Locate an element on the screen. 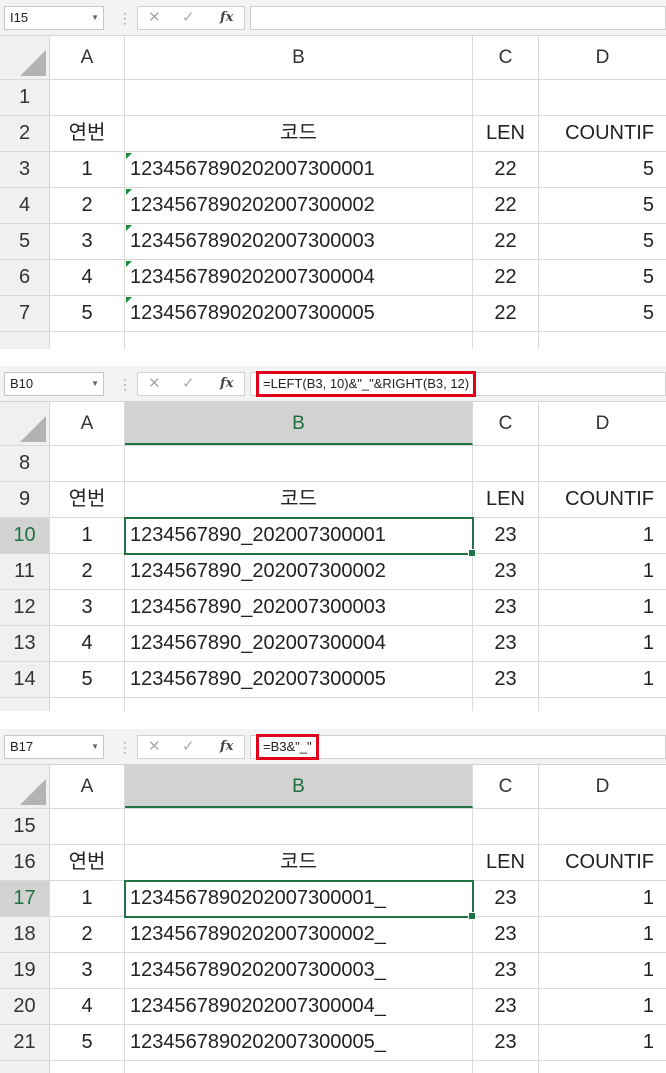 This screenshot has width=666, height=1073. column-header-d: D is located at coordinates (602, 423).